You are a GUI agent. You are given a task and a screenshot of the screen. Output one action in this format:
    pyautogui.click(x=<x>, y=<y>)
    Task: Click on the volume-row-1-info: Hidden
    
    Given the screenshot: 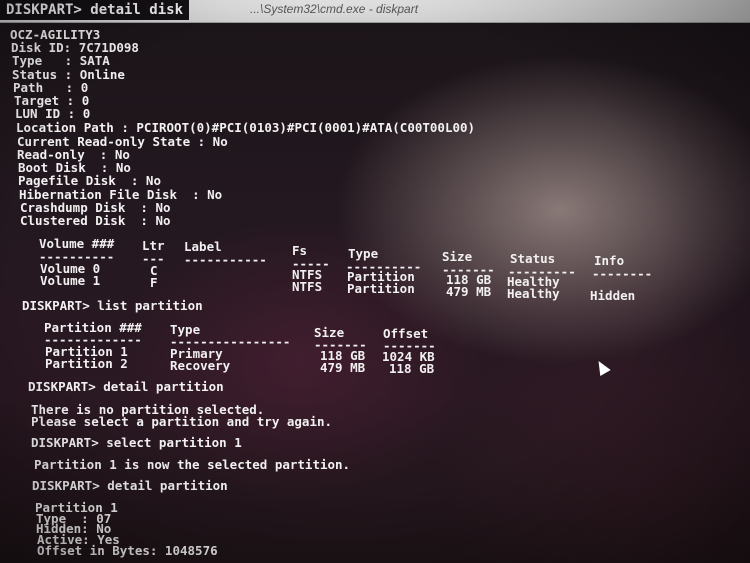 What is the action you would take?
    pyautogui.click(x=613, y=295)
    